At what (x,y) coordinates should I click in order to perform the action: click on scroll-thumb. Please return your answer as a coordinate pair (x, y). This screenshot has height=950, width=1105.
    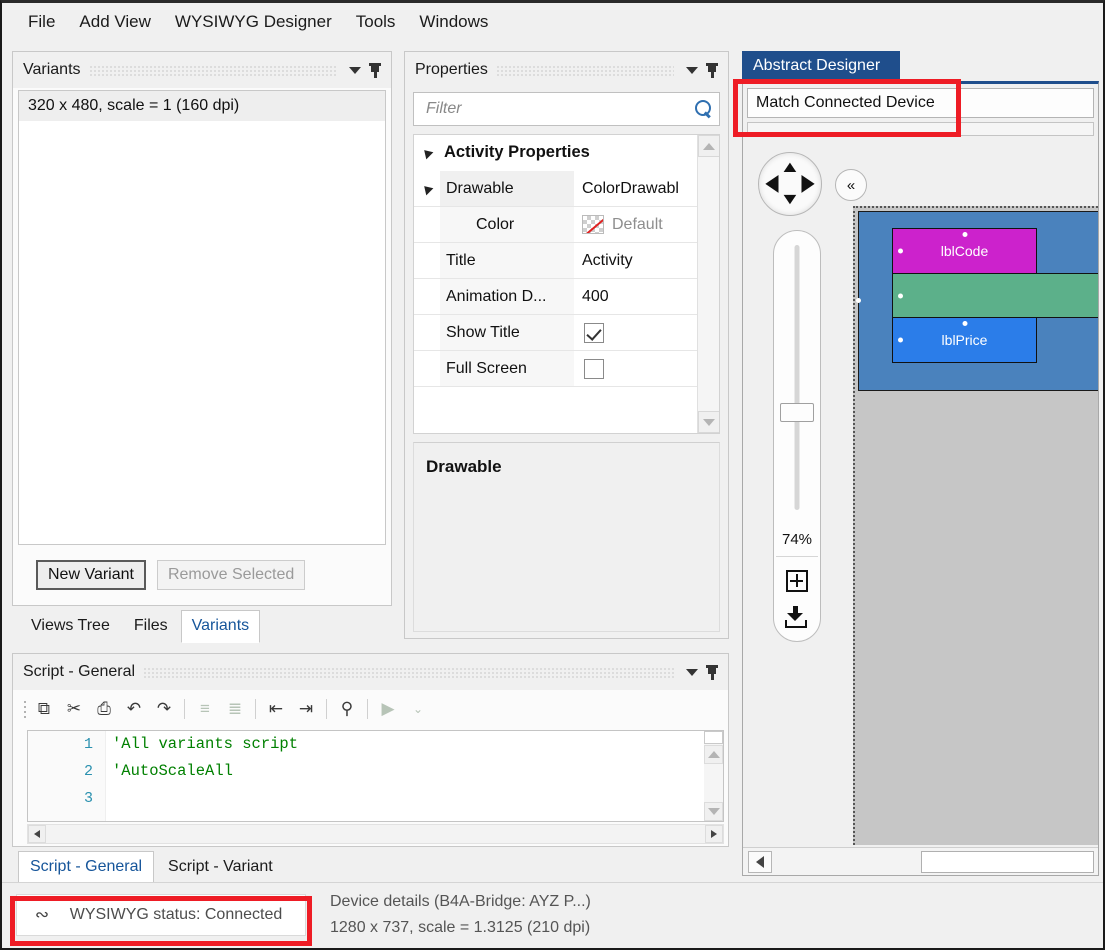
    Looking at the image, I should click on (1007, 862).